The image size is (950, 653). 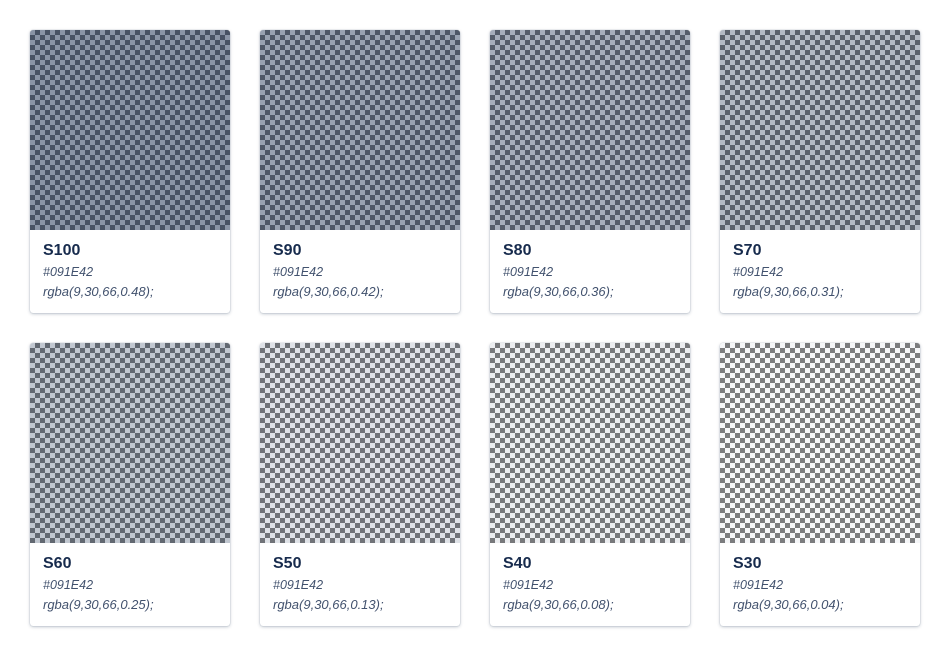 What do you see at coordinates (130, 265) in the screenshot?
I see `swatch-info: S100 #091E42 rgba(9,30,66,0.48);` at bounding box center [130, 265].